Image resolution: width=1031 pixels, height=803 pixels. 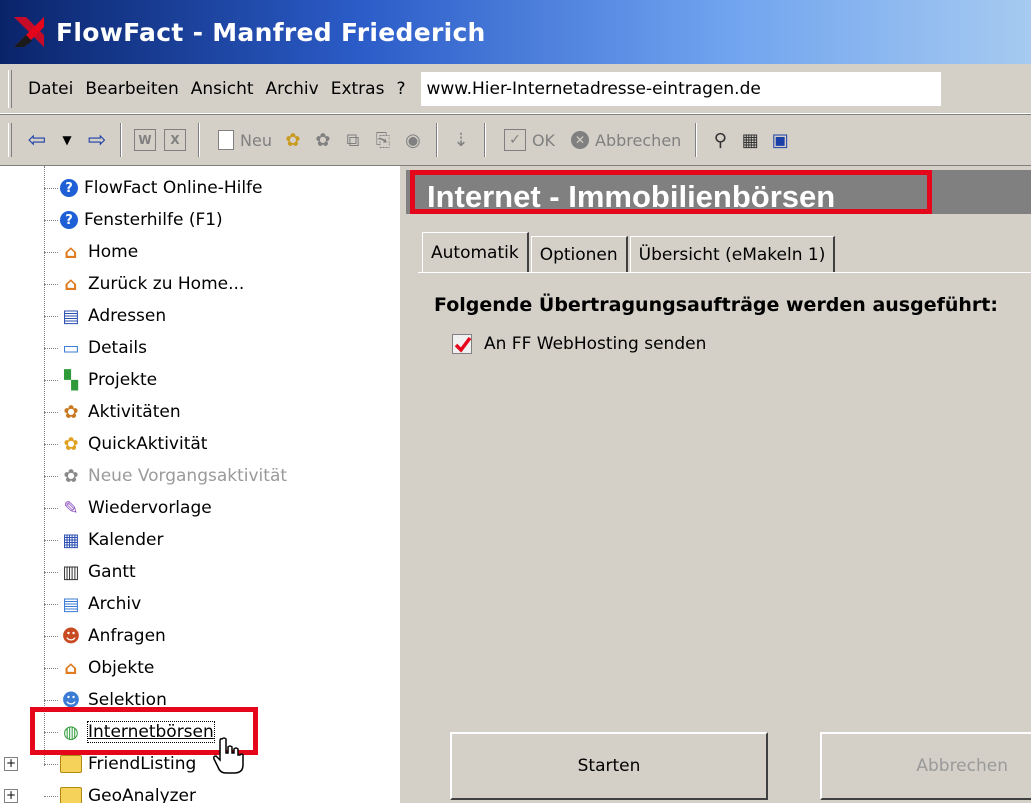 What do you see at coordinates (780, 140) in the screenshot?
I see `calculator-icon: ▣` at bounding box center [780, 140].